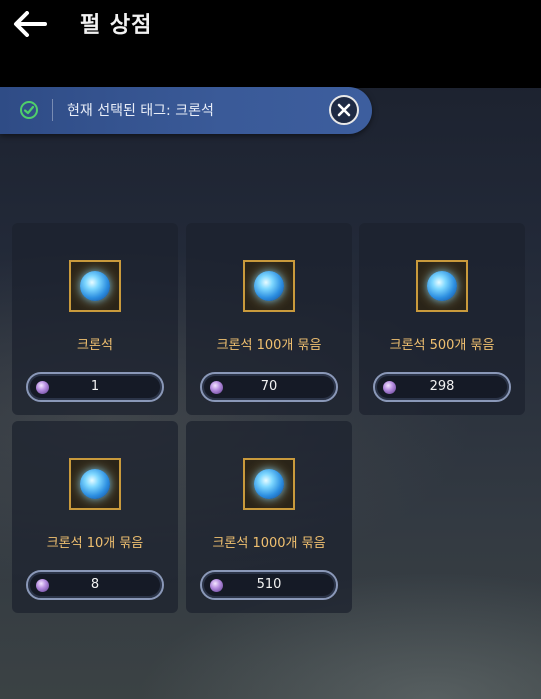  Describe the element at coordinates (269, 319) in the screenshot. I see `product-card: 크론석 100개 묶음 70` at that location.